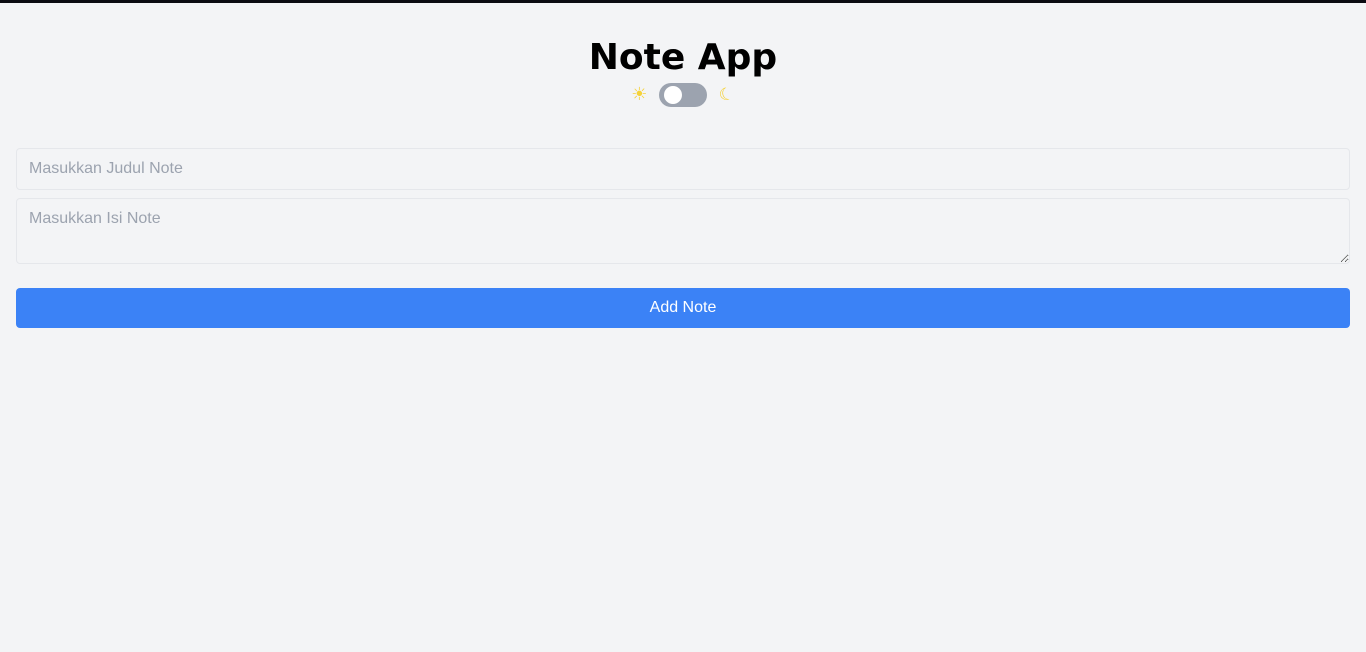 The image size is (1366, 652). Describe the element at coordinates (639, 94) in the screenshot. I see `sun-icon: ☀` at that location.